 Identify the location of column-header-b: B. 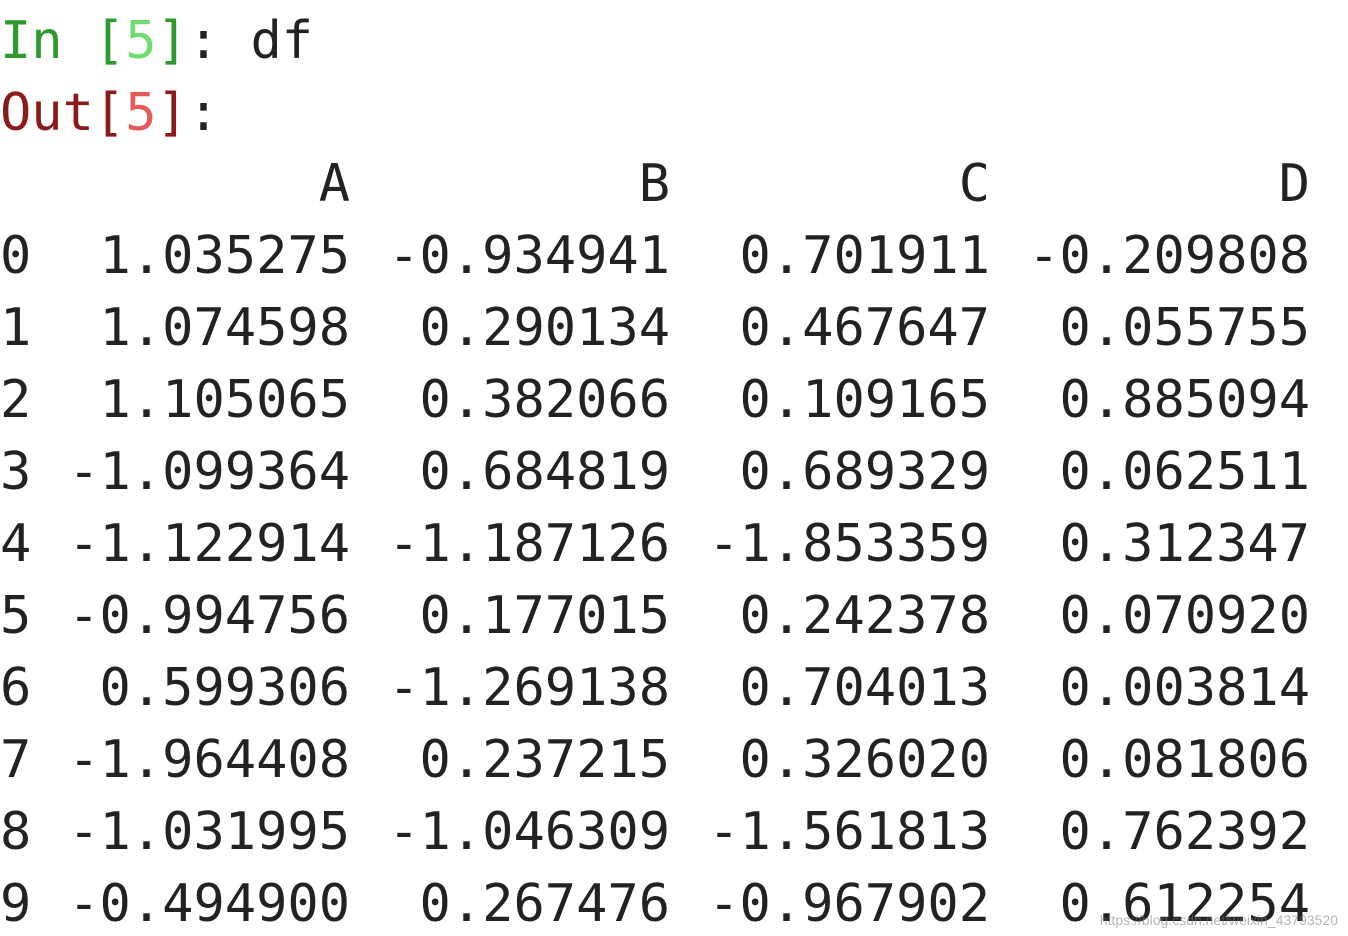
(654, 184).